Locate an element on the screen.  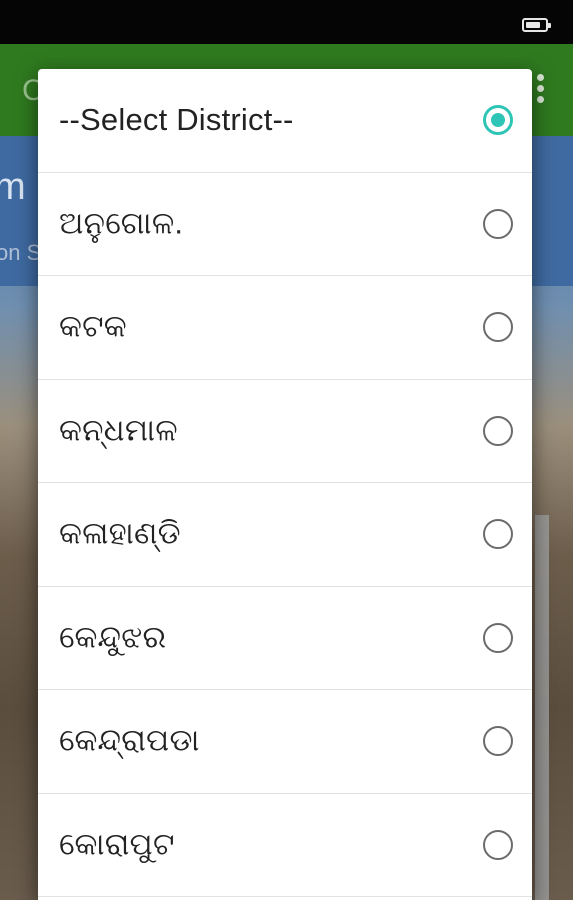
district-option: କେନ୍ଦୁଝର is located at coordinates (285, 638).